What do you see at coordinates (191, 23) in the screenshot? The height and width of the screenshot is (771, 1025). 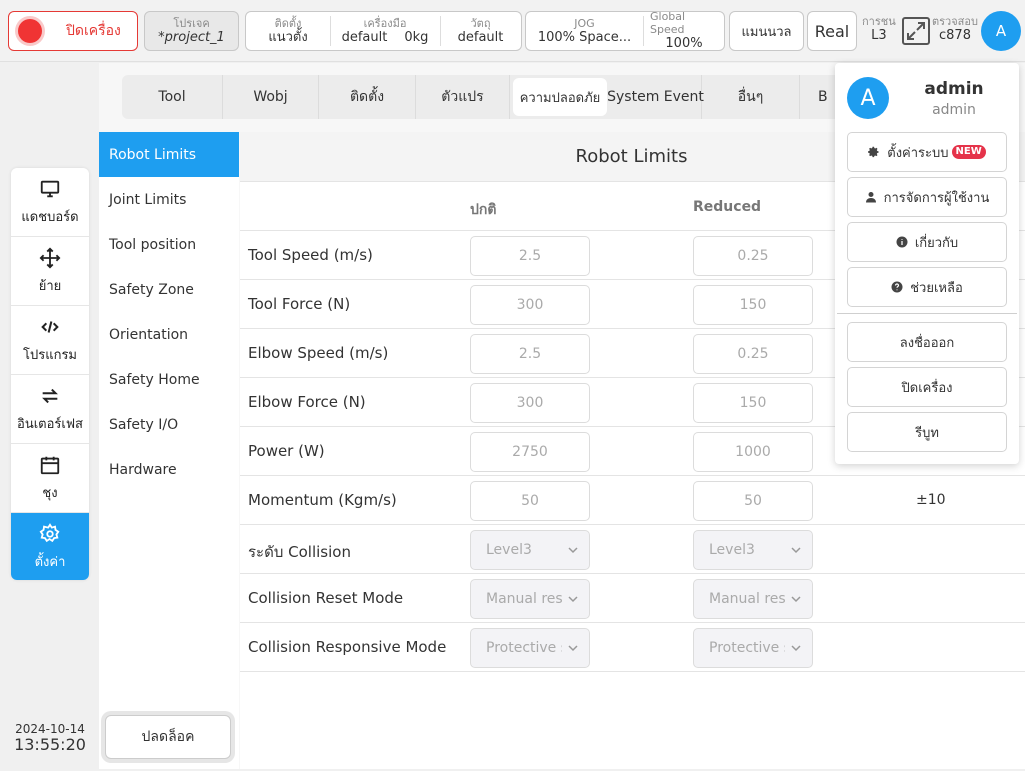 I see `project-caption: โปรเจค` at bounding box center [191, 23].